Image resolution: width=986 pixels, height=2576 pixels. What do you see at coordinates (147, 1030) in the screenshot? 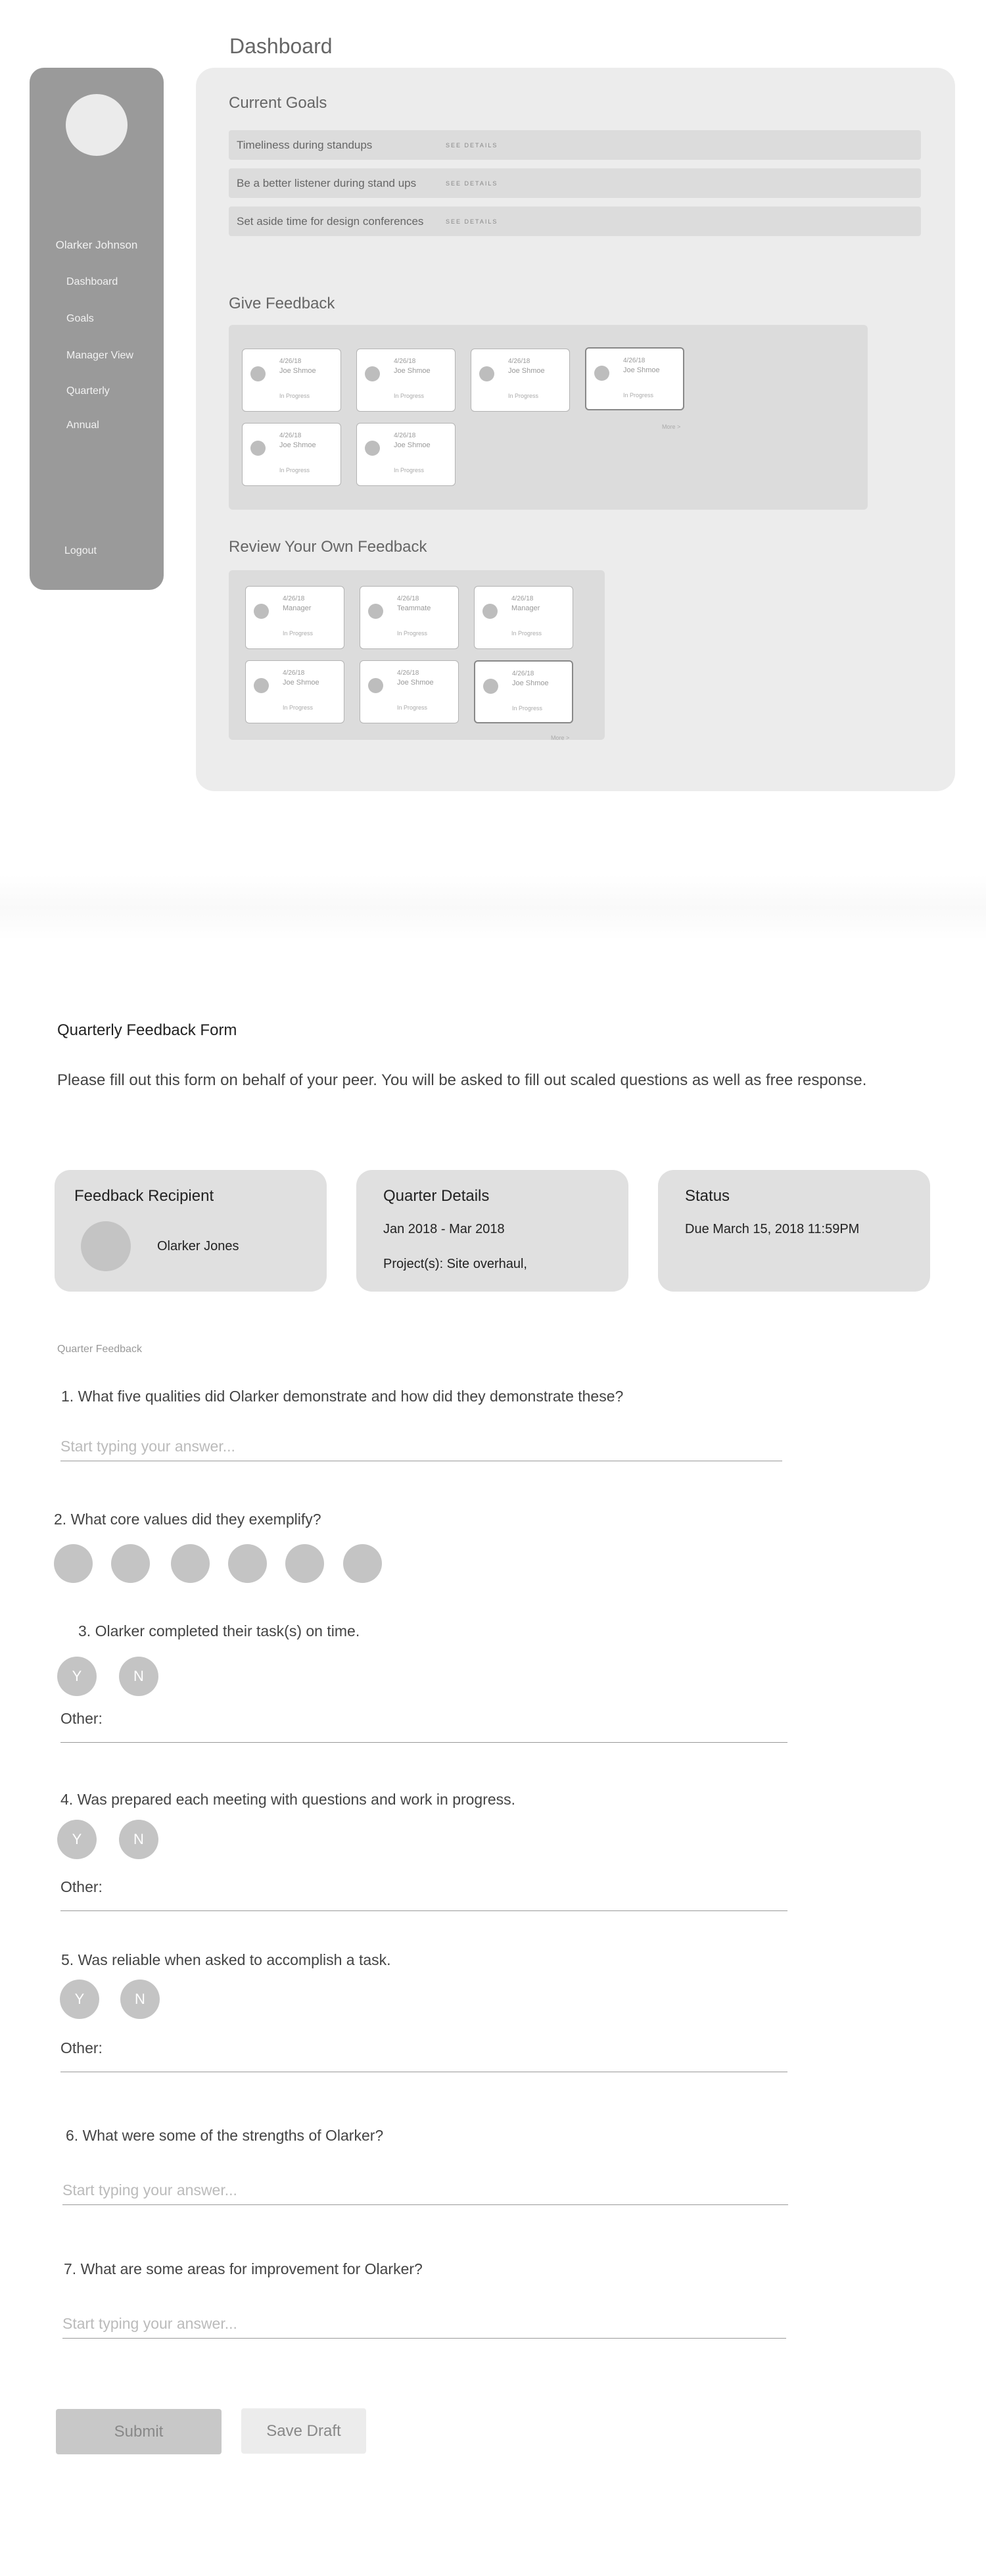
I see `form-title: Quarterly Feedback Form` at bounding box center [147, 1030].